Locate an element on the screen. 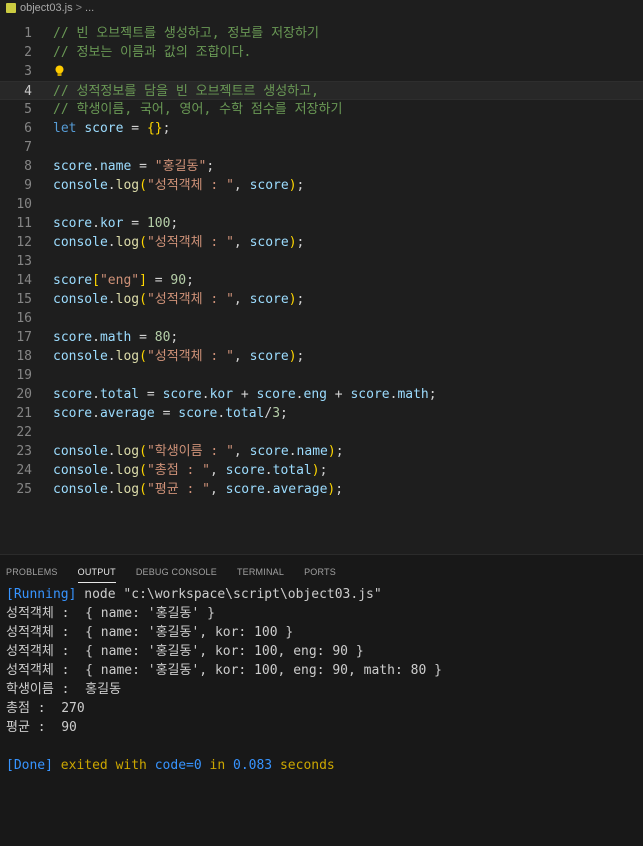 The height and width of the screenshot is (846, 643). lightbulb-icon is located at coordinates (59, 71).